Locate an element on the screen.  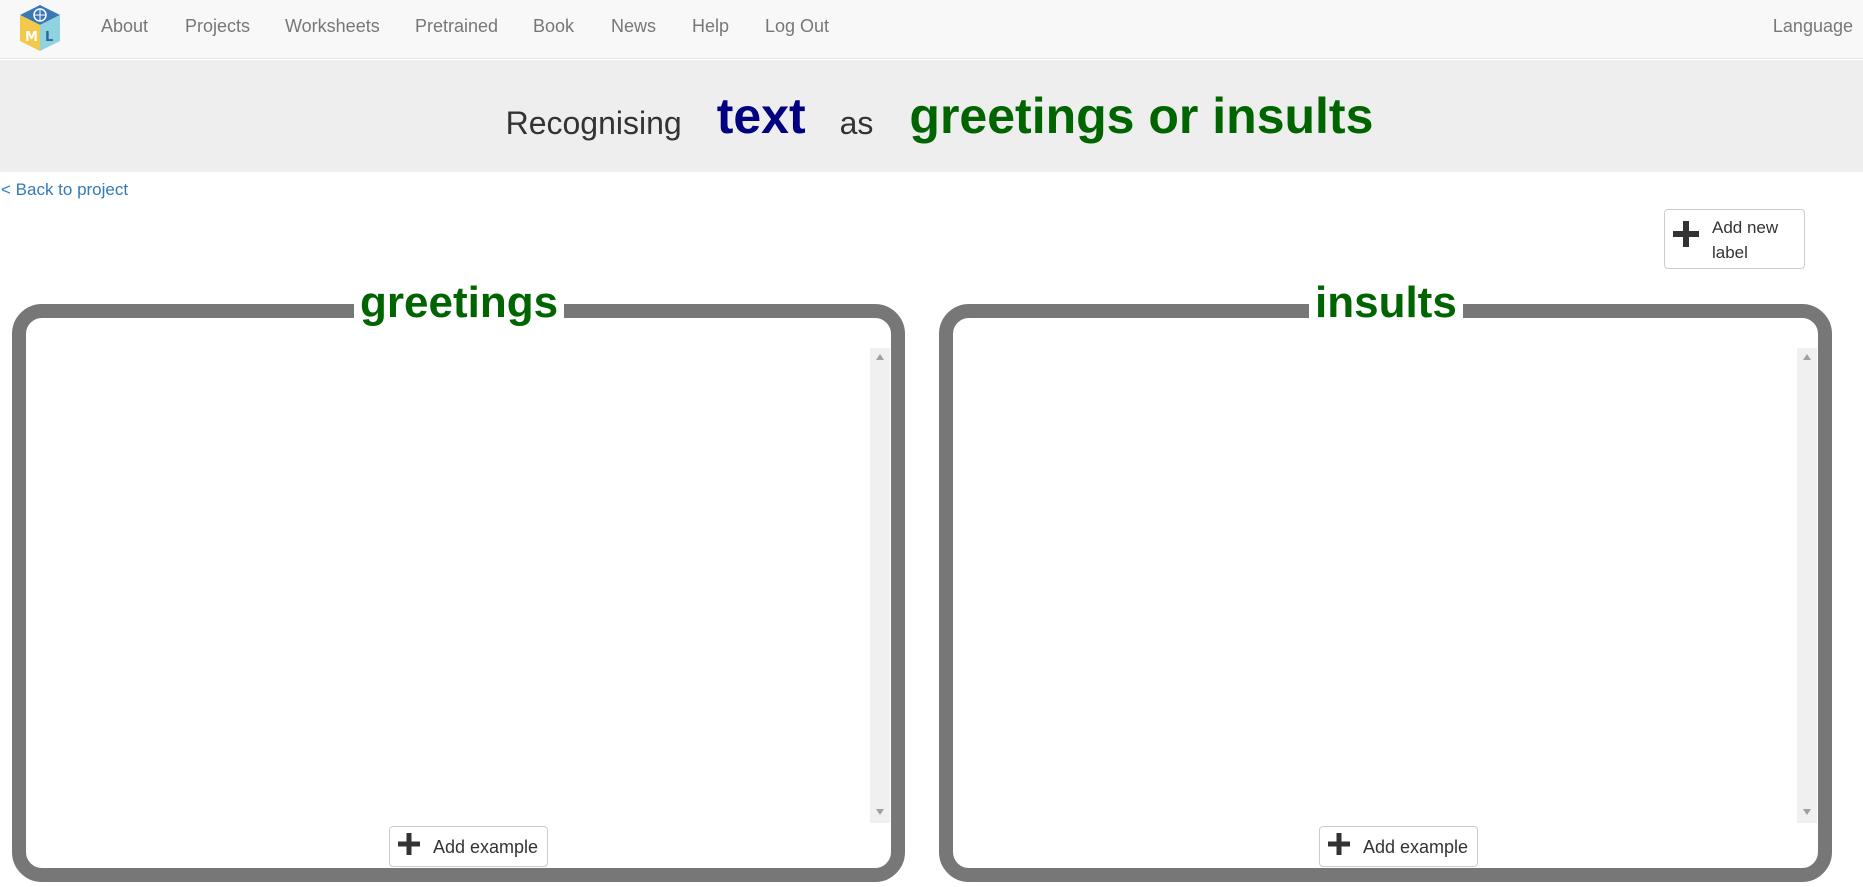
title-as: as is located at coordinates (856, 122).